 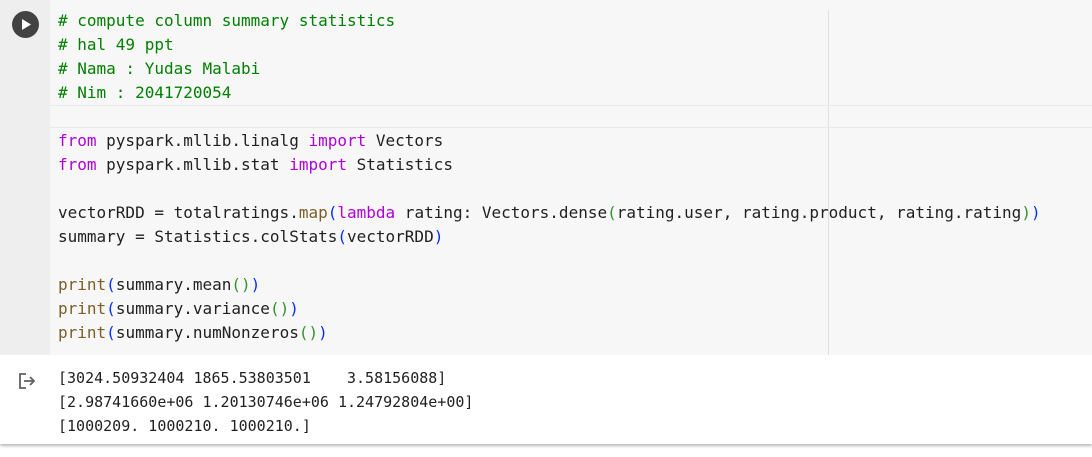 I want to click on code-line-12: print(summary.mean()), so click(x=549, y=285).